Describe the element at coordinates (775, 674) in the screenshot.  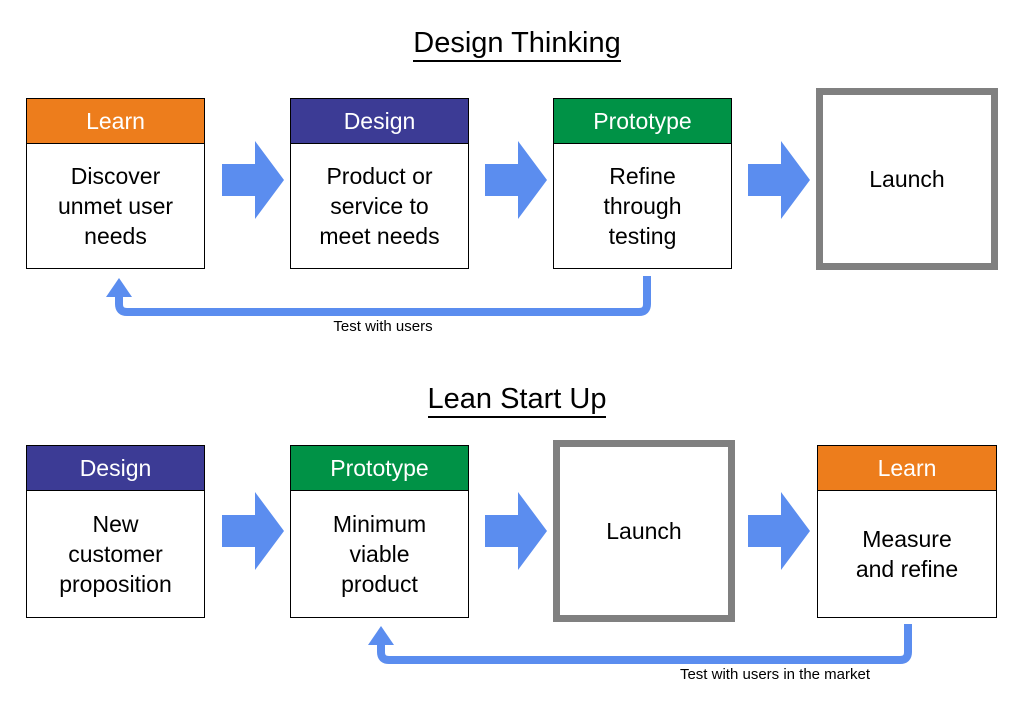
I see `feedback-loop-label-lean-start-up: Test with users in the market` at that location.